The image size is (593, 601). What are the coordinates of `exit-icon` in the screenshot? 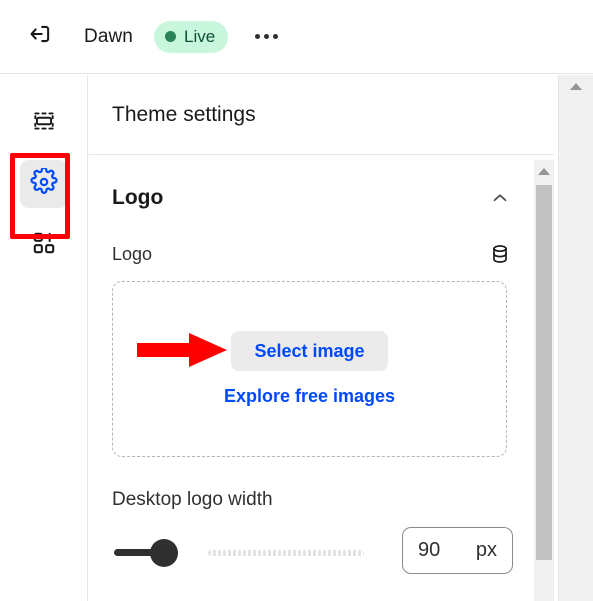 It's located at (40, 36).